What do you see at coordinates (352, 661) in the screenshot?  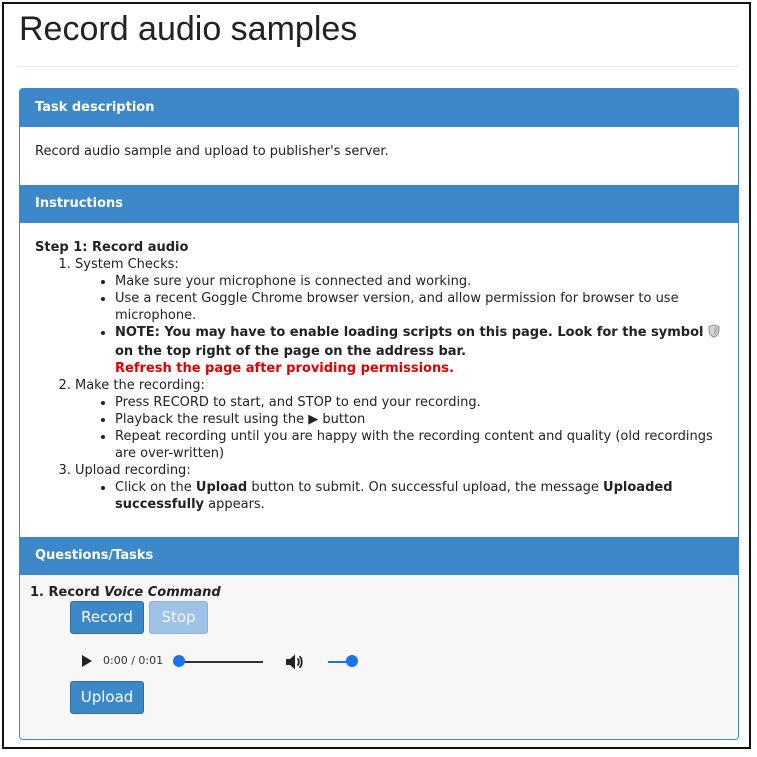 I see `volume-slider-thumb` at bounding box center [352, 661].